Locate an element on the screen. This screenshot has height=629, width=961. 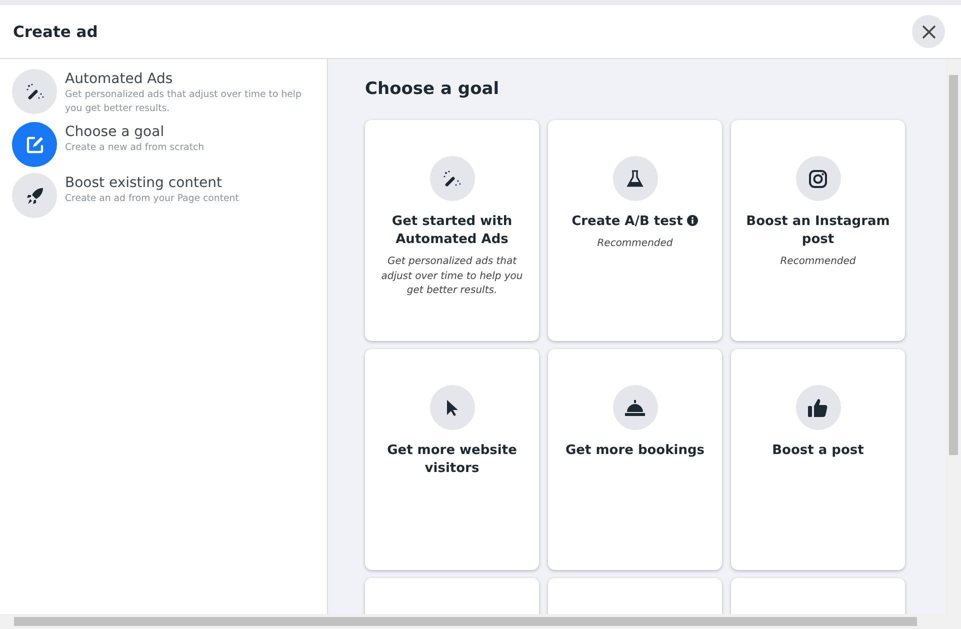
goal-description: Get personalized ads that adjust over time to help you get better results. is located at coordinates (452, 276).